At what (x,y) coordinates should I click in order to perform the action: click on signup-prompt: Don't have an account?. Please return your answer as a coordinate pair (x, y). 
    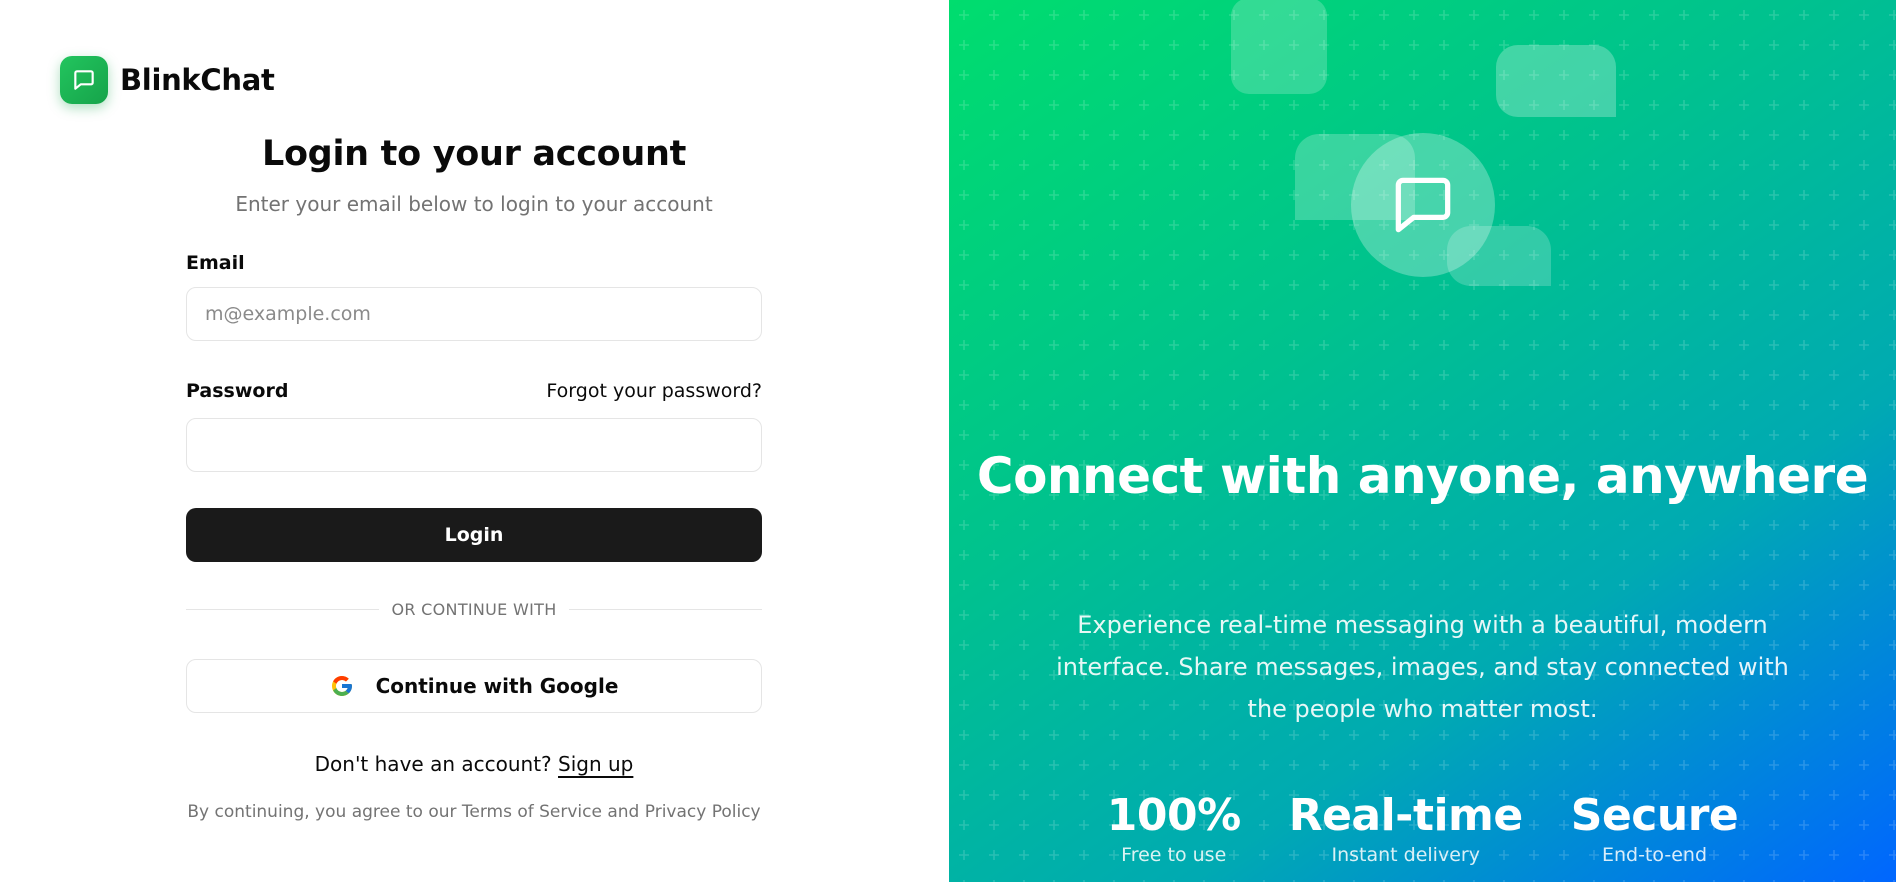
    Looking at the image, I should click on (433, 764).